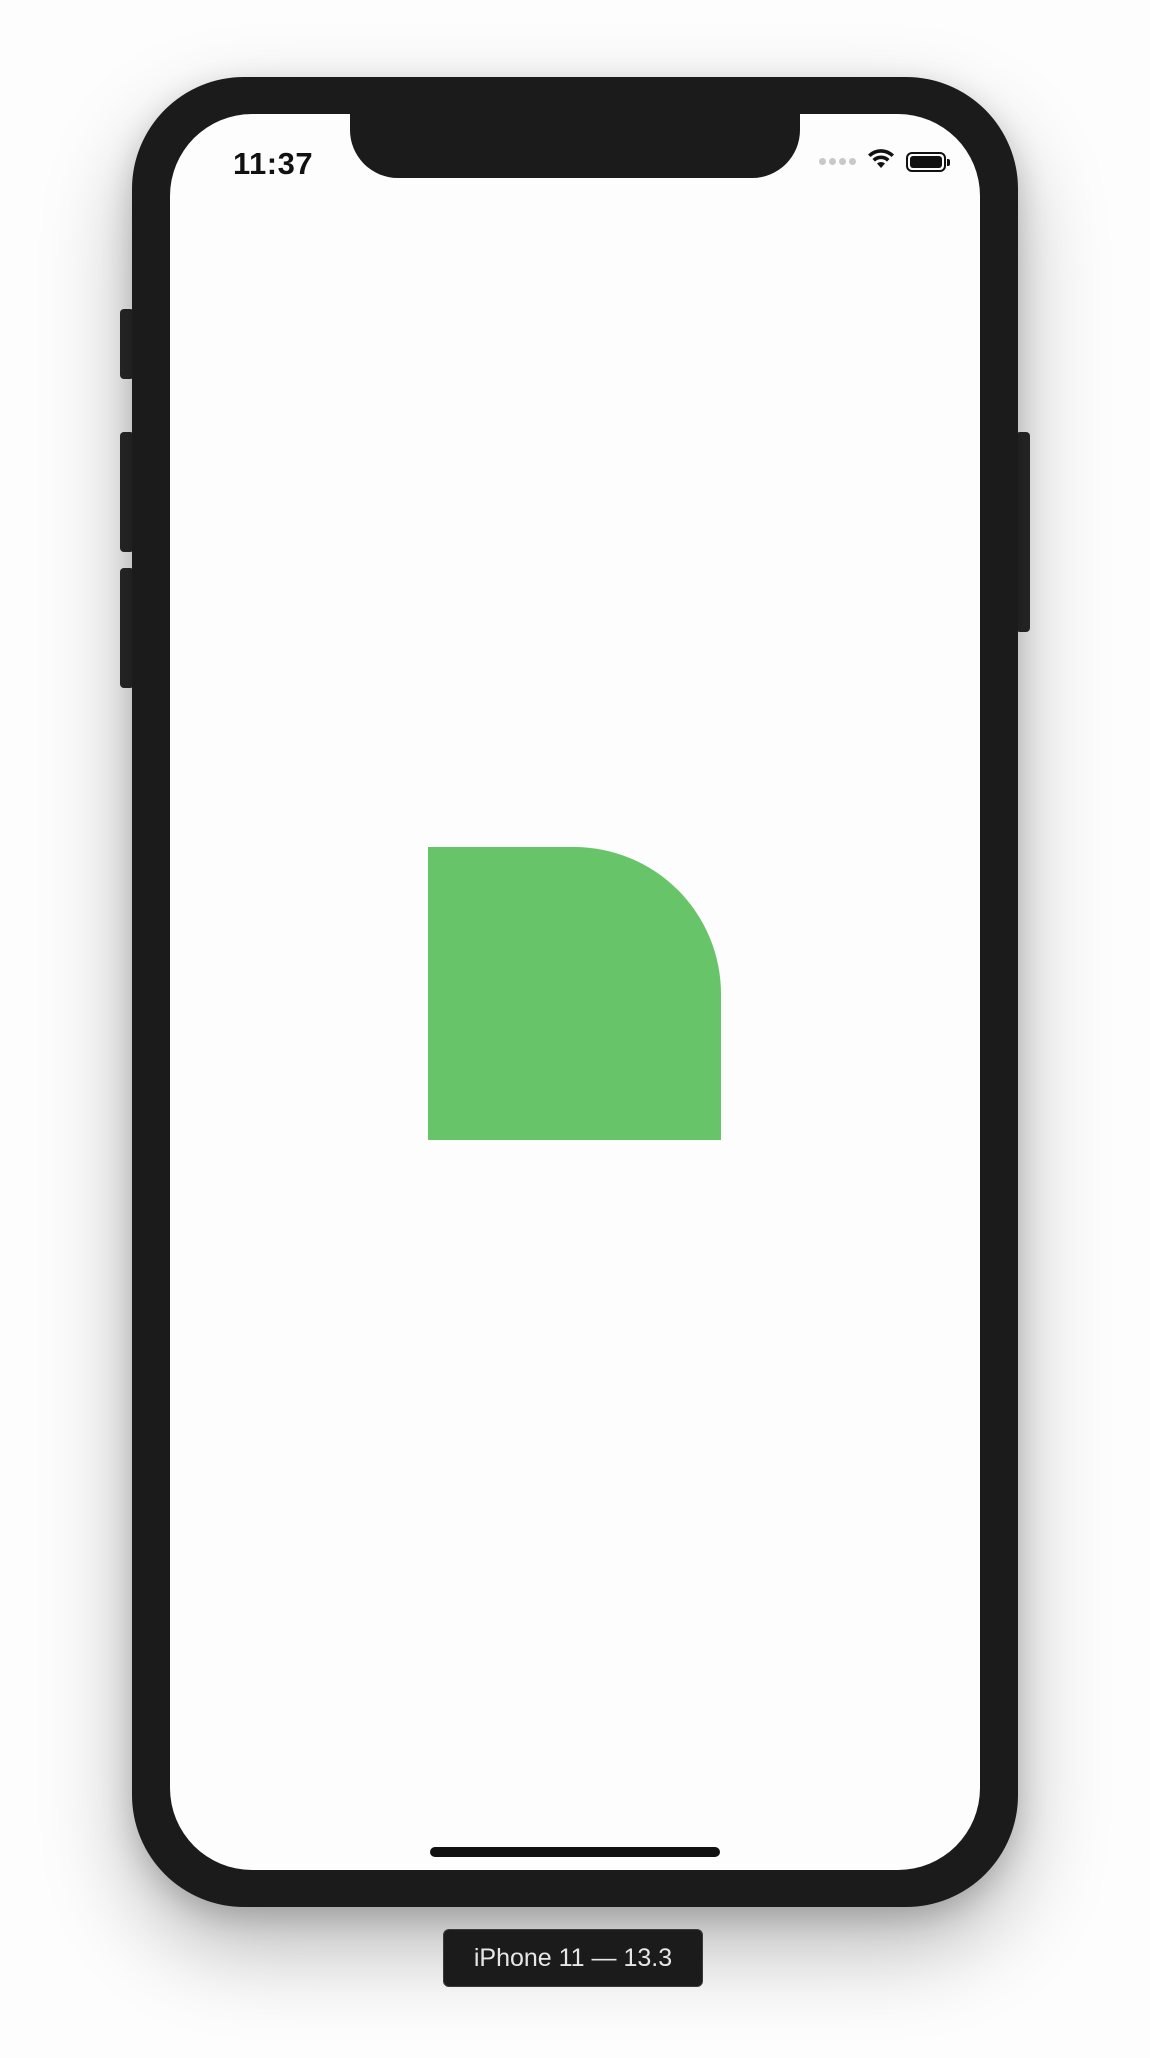 The width and height of the screenshot is (1150, 2058). I want to click on green-quarter-rounded-square, so click(574, 993).